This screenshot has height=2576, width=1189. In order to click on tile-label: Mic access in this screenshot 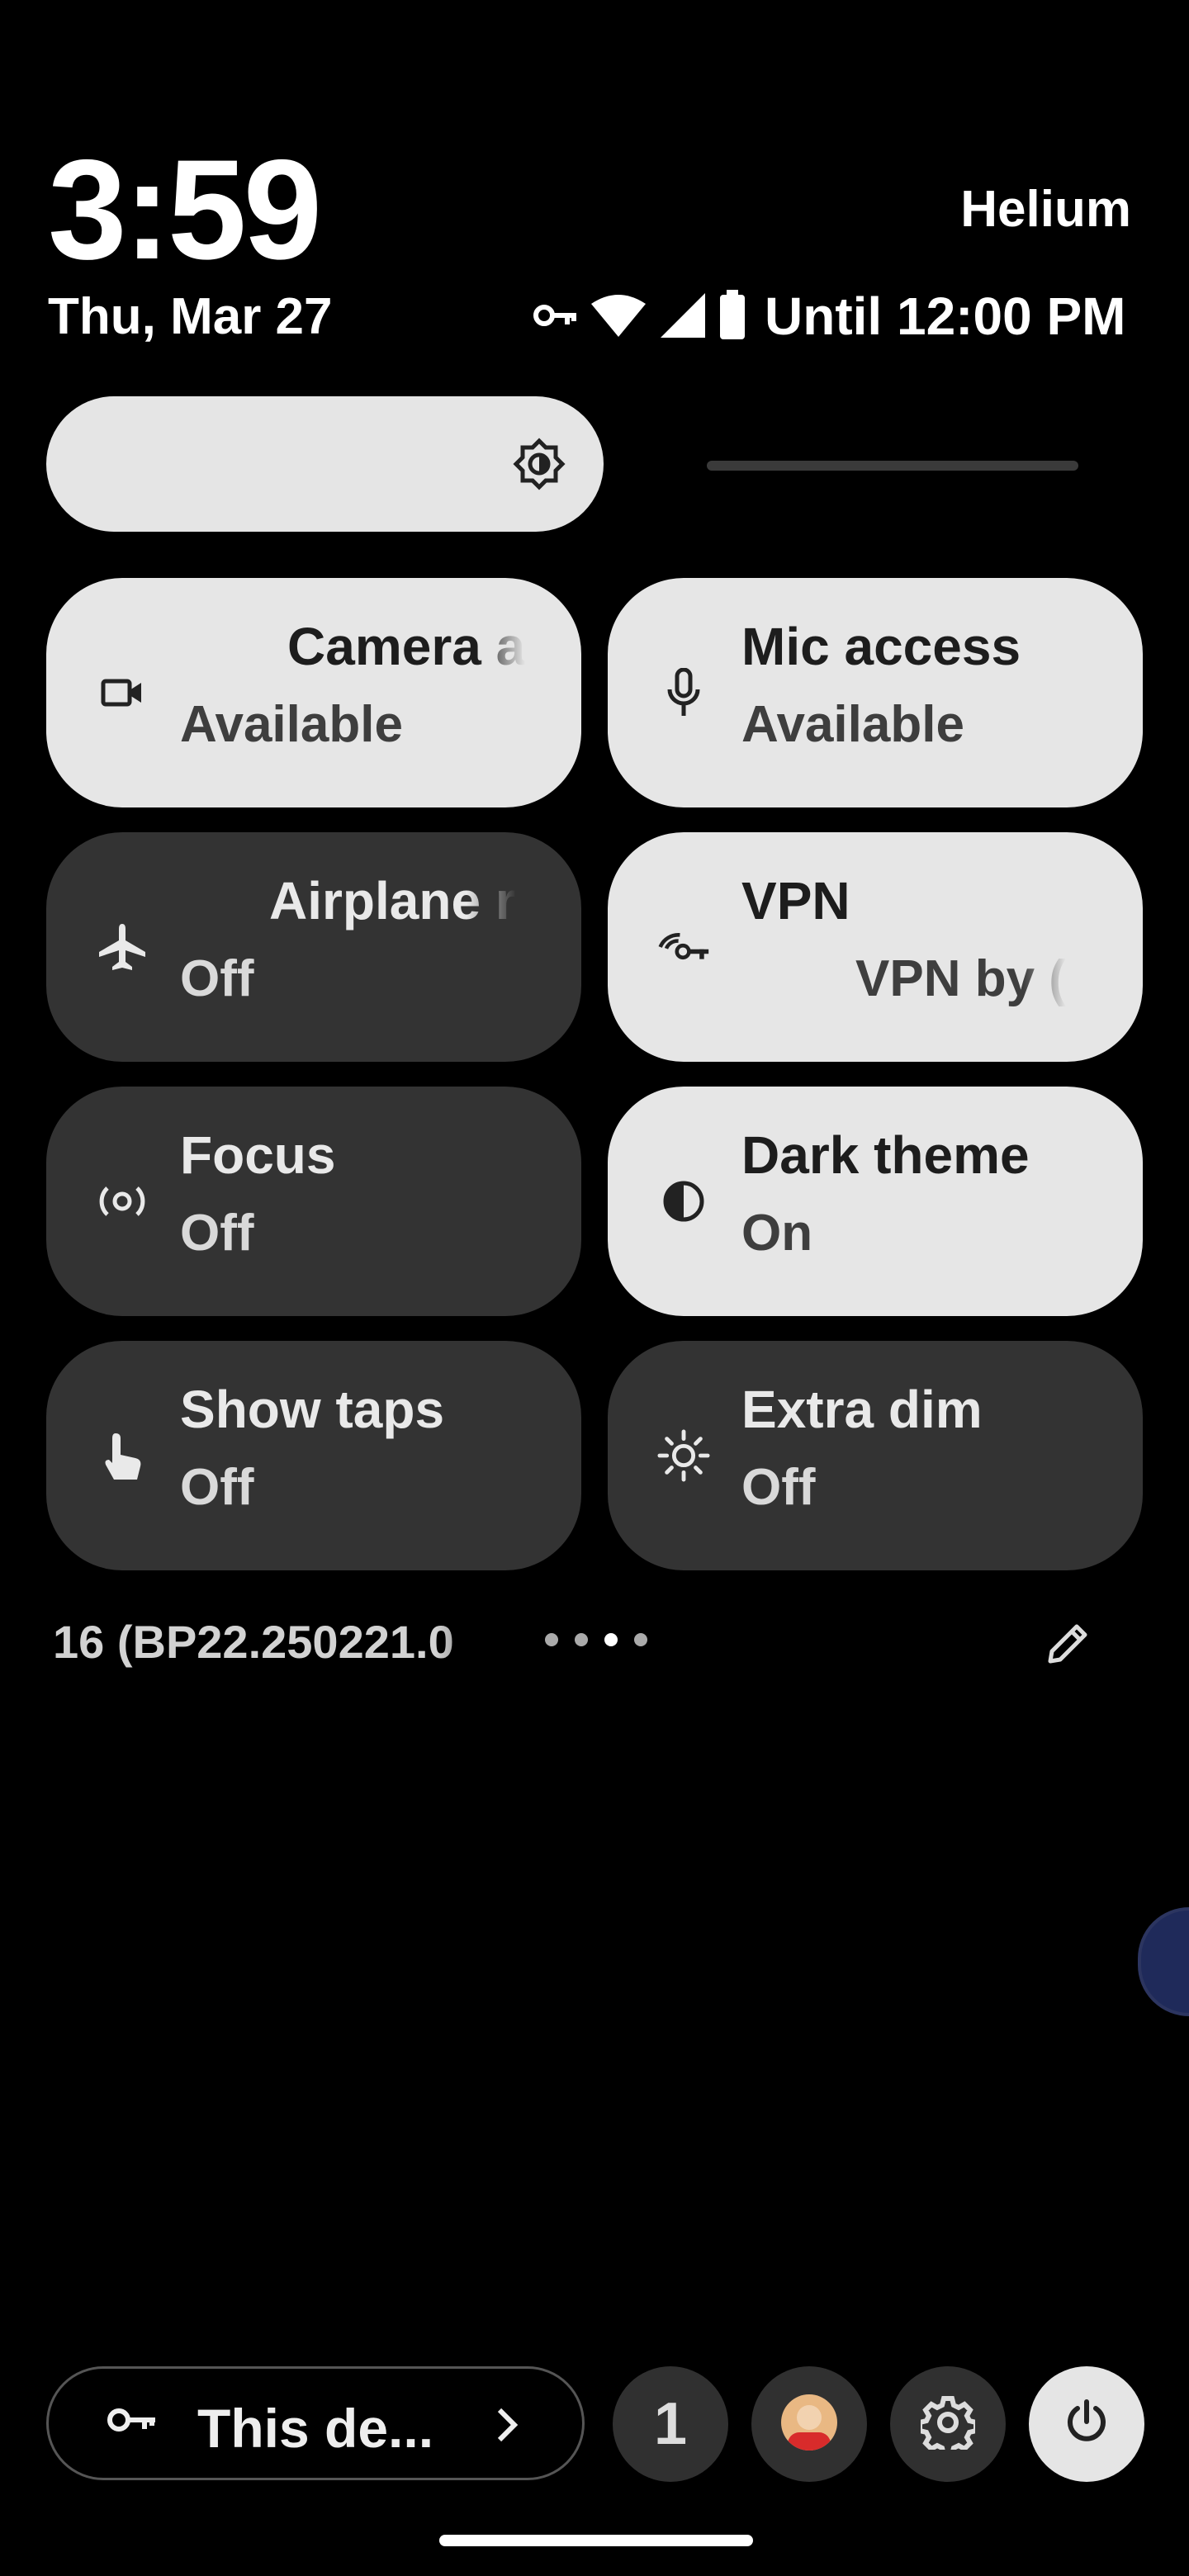, I will do `click(881, 646)`.